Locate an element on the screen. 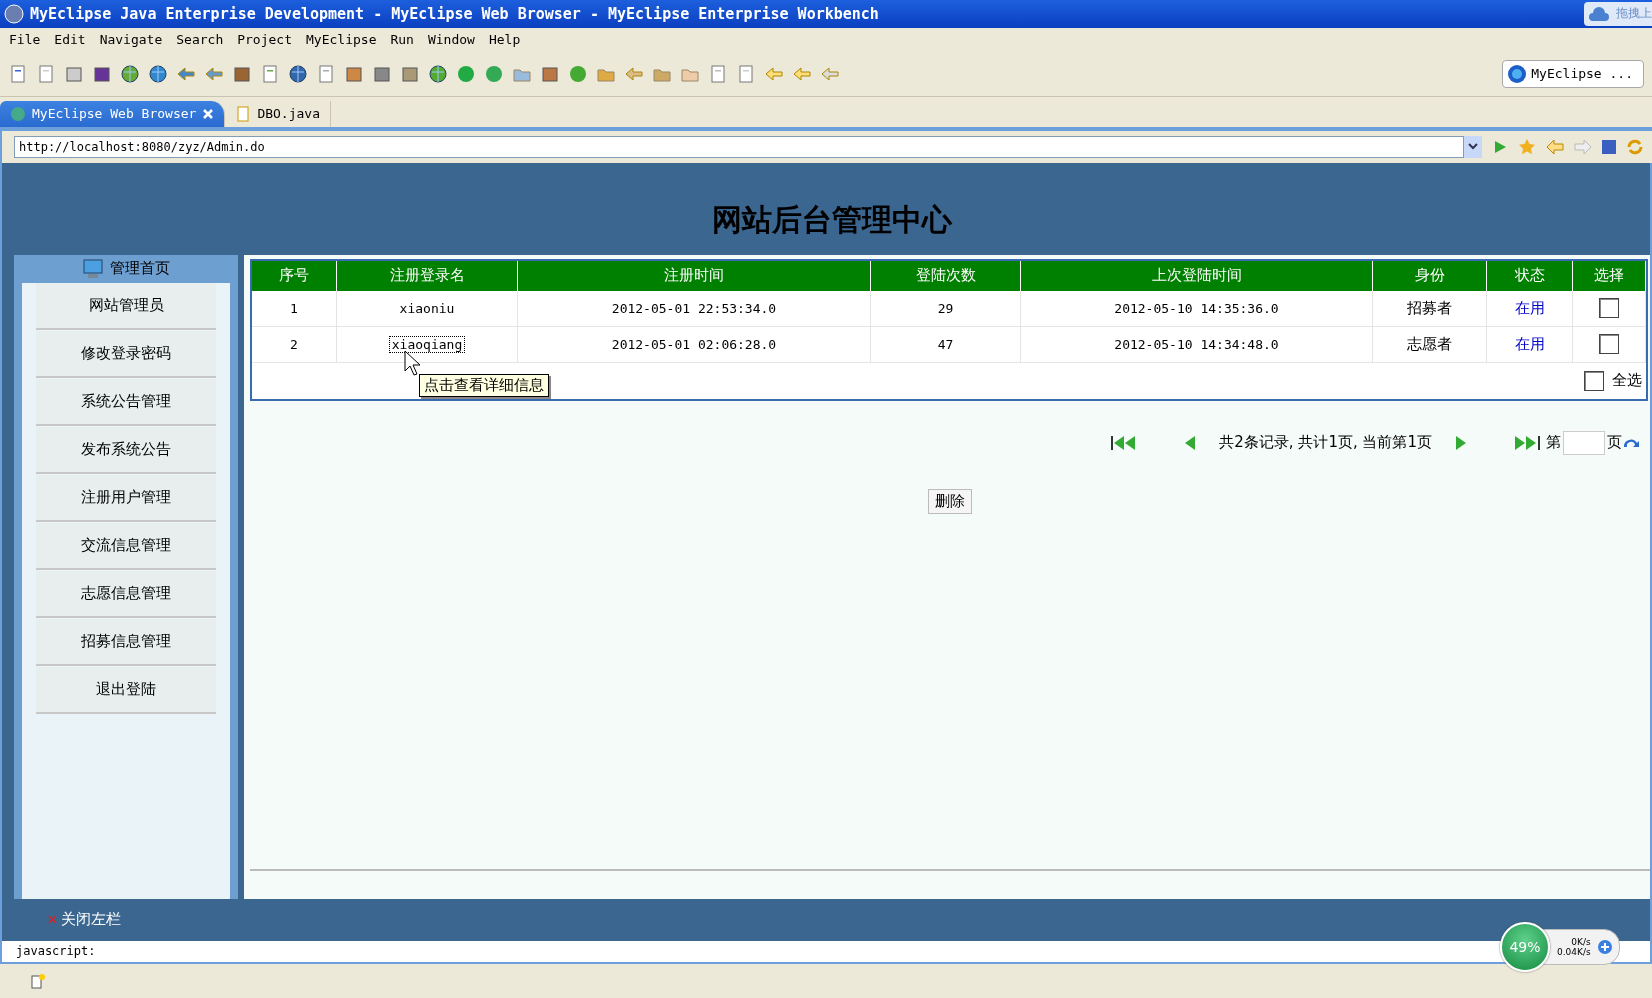 This screenshot has width=1652, height=998. menu-item: File is located at coordinates (25, 40).